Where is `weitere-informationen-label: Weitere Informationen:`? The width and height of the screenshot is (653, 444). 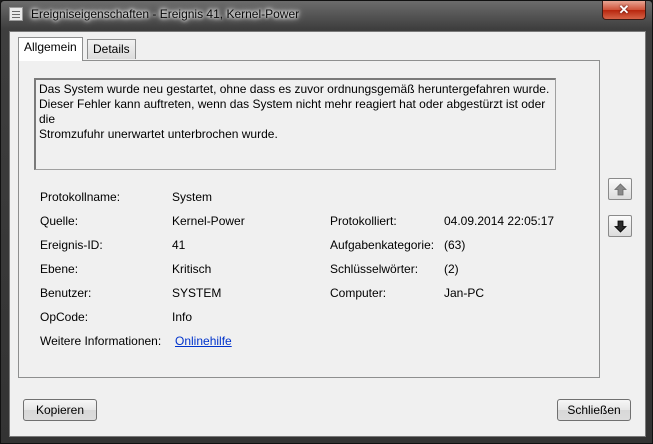 weitere-informationen-label: Weitere Informationen: is located at coordinates (101, 341).